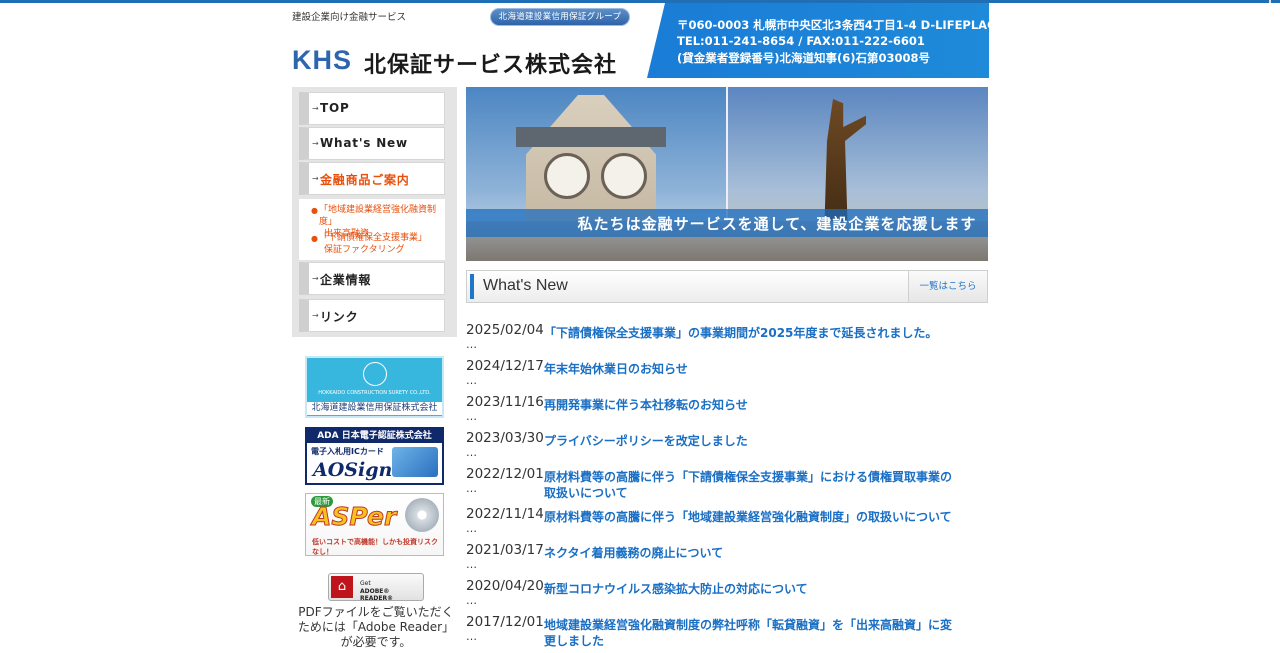 The height and width of the screenshot is (653, 1280). I want to click on news-link: 「下請債権保全支援事業」の事業期間が2025年度まで延長されました。, so click(748, 339).